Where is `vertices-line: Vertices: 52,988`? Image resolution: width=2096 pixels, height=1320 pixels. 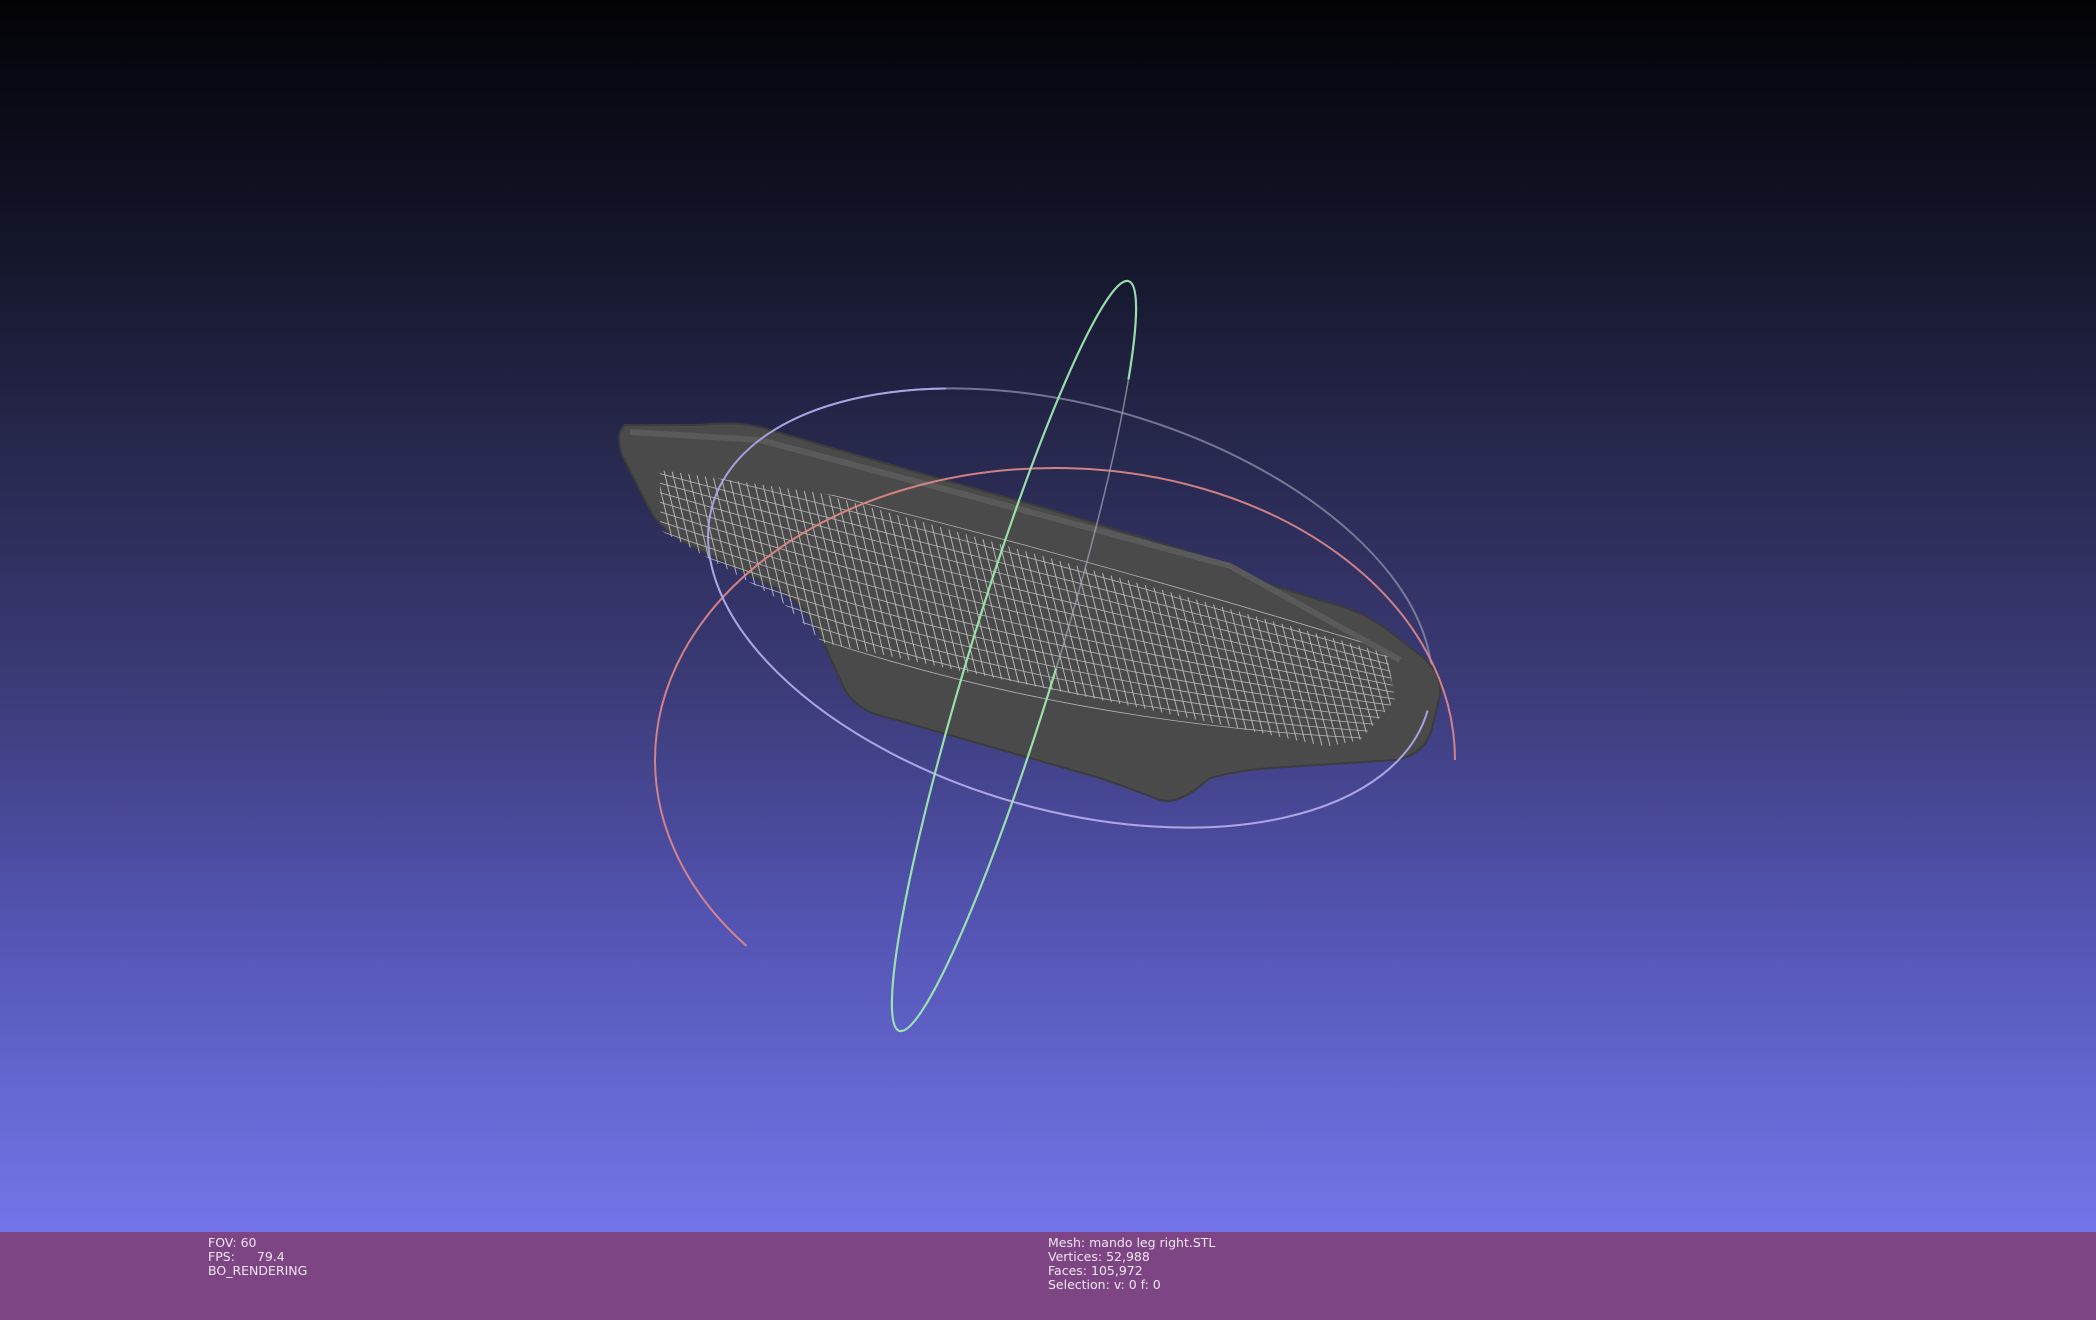 vertices-line: Vertices: 52,988 is located at coordinates (1131, 1257).